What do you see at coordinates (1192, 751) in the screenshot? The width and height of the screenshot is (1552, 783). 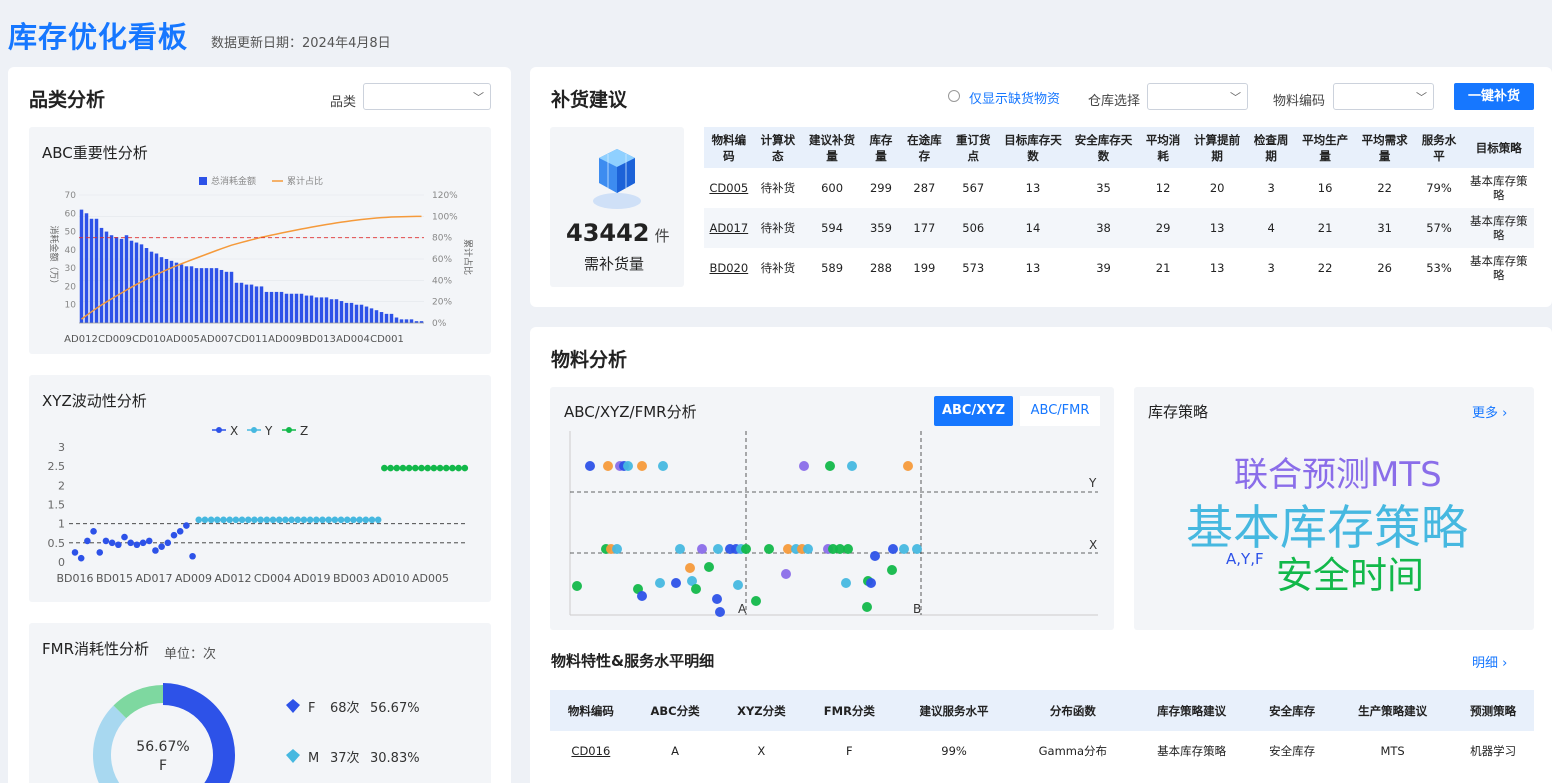 I see `table-cell: 基本库存策略` at bounding box center [1192, 751].